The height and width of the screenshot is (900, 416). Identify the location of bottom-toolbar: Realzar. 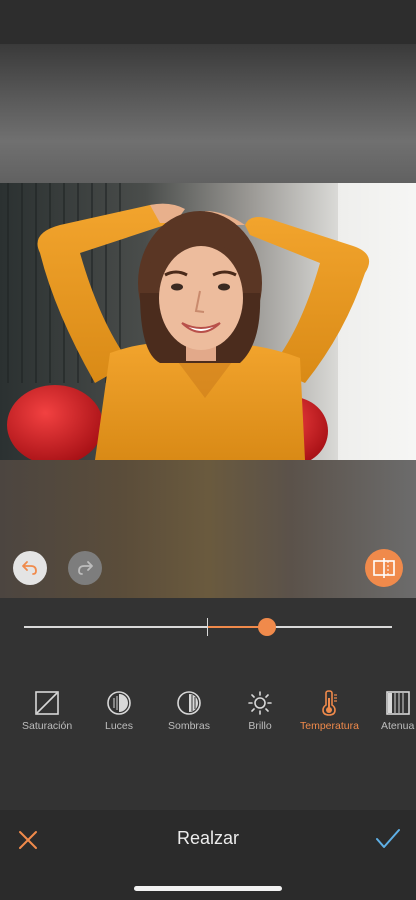
(208, 855).